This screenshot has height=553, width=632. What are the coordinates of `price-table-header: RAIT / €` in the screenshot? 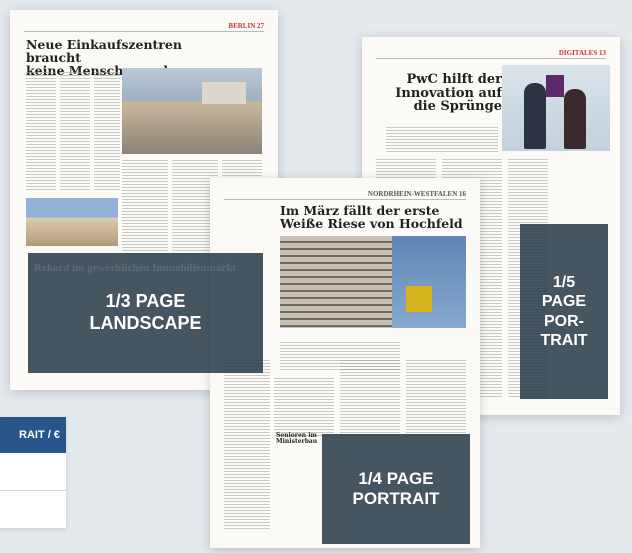 It's located at (33, 435).